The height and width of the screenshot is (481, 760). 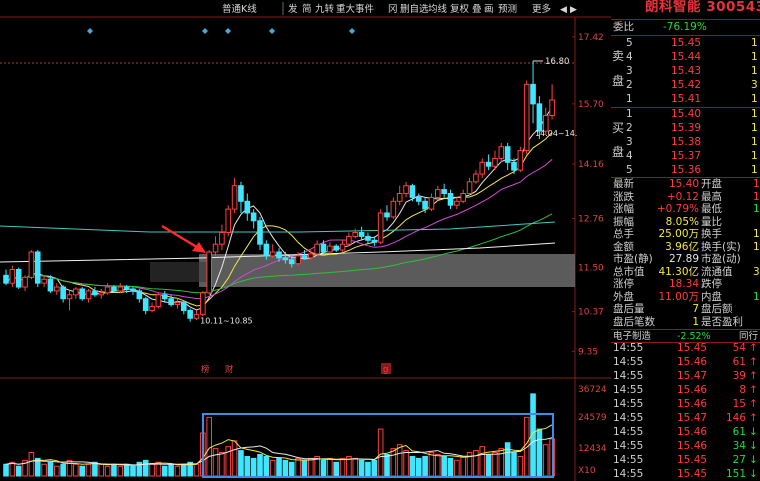 I want to click on sell-volume: 1, so click(x=754, y=99).